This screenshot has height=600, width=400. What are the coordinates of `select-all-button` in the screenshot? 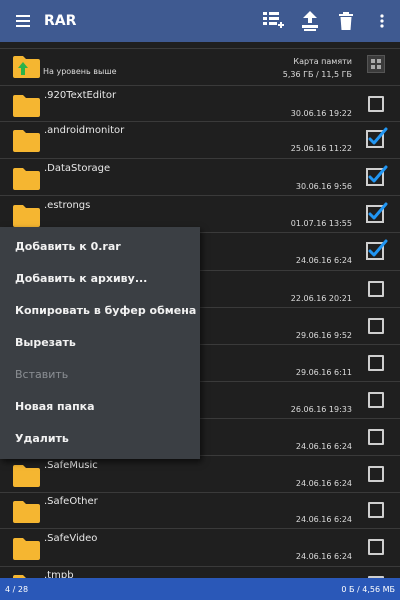 It's located at (376, 64).